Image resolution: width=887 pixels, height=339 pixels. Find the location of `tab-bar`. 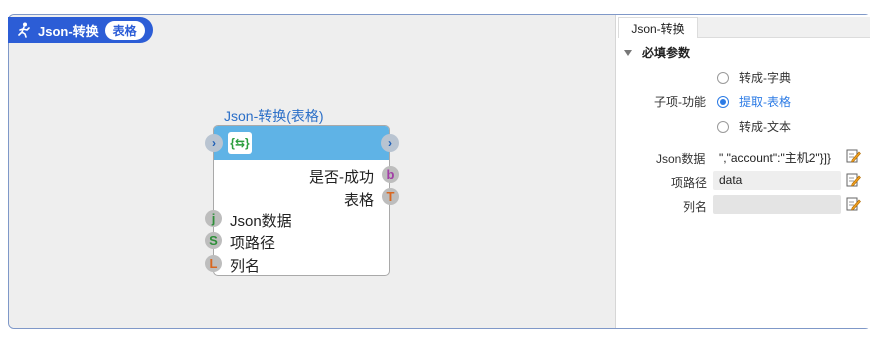

tab-bar is located at coordinates (783, 27).